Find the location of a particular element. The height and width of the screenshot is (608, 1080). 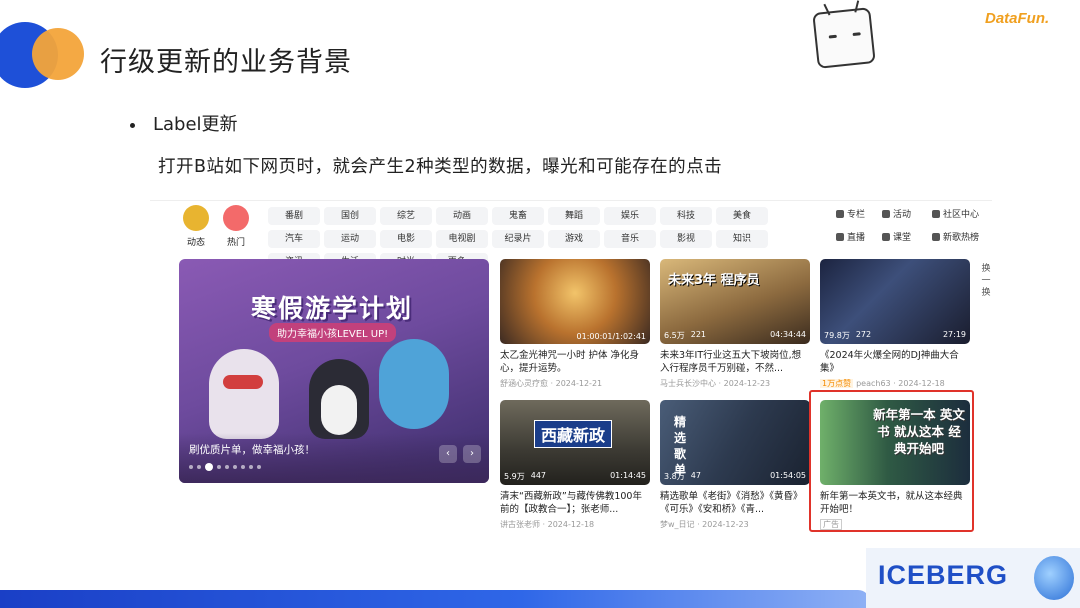

video-meta: 梦w_日记 · 2024-12-23 is located at coordinates (735, 524).